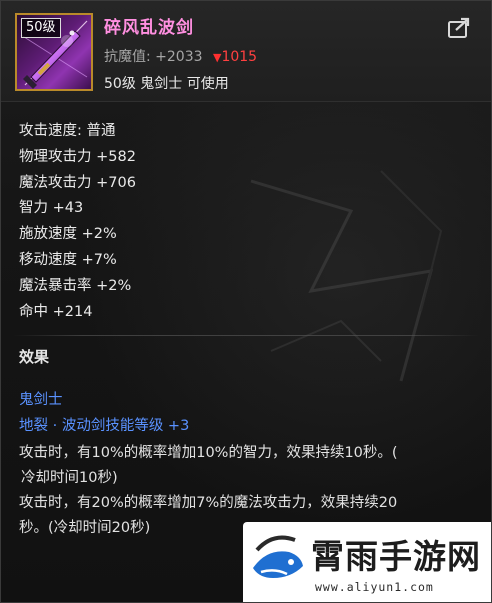  What do you see at coordinates (346, 276) in the screenshot?
I see `background-art` at bounding box center [346, 276].